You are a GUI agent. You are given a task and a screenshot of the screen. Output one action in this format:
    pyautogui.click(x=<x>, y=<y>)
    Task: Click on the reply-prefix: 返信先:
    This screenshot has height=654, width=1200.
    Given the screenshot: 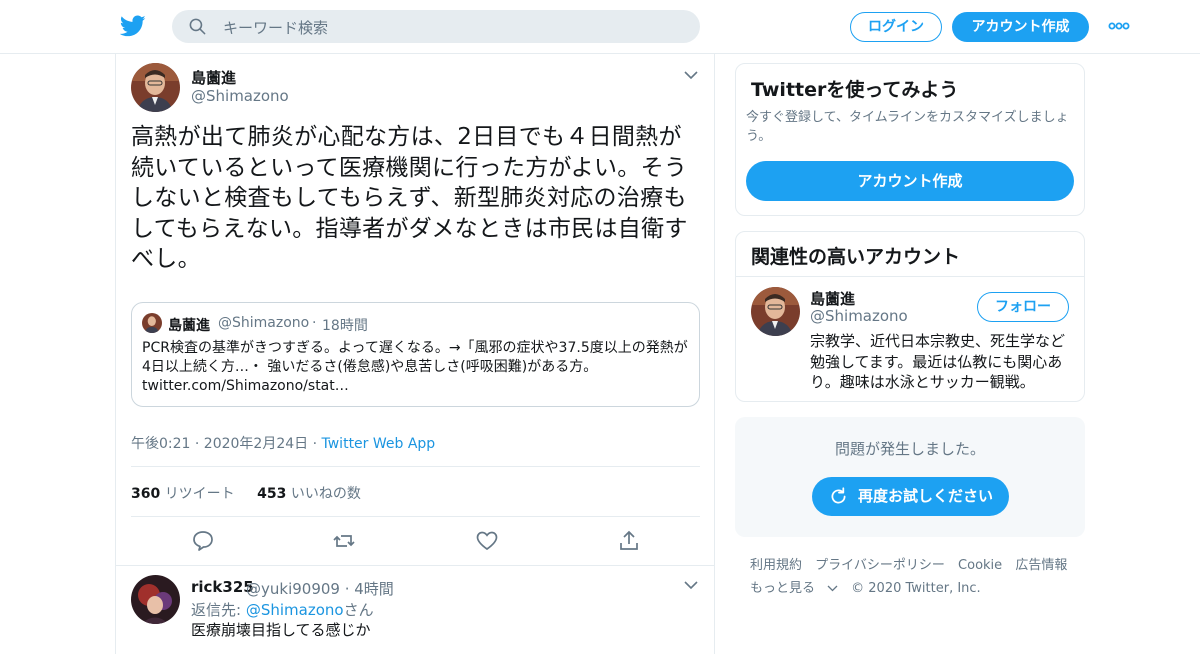 What is the action you would take?
    pyautogui.click(x=218, y=610)
    